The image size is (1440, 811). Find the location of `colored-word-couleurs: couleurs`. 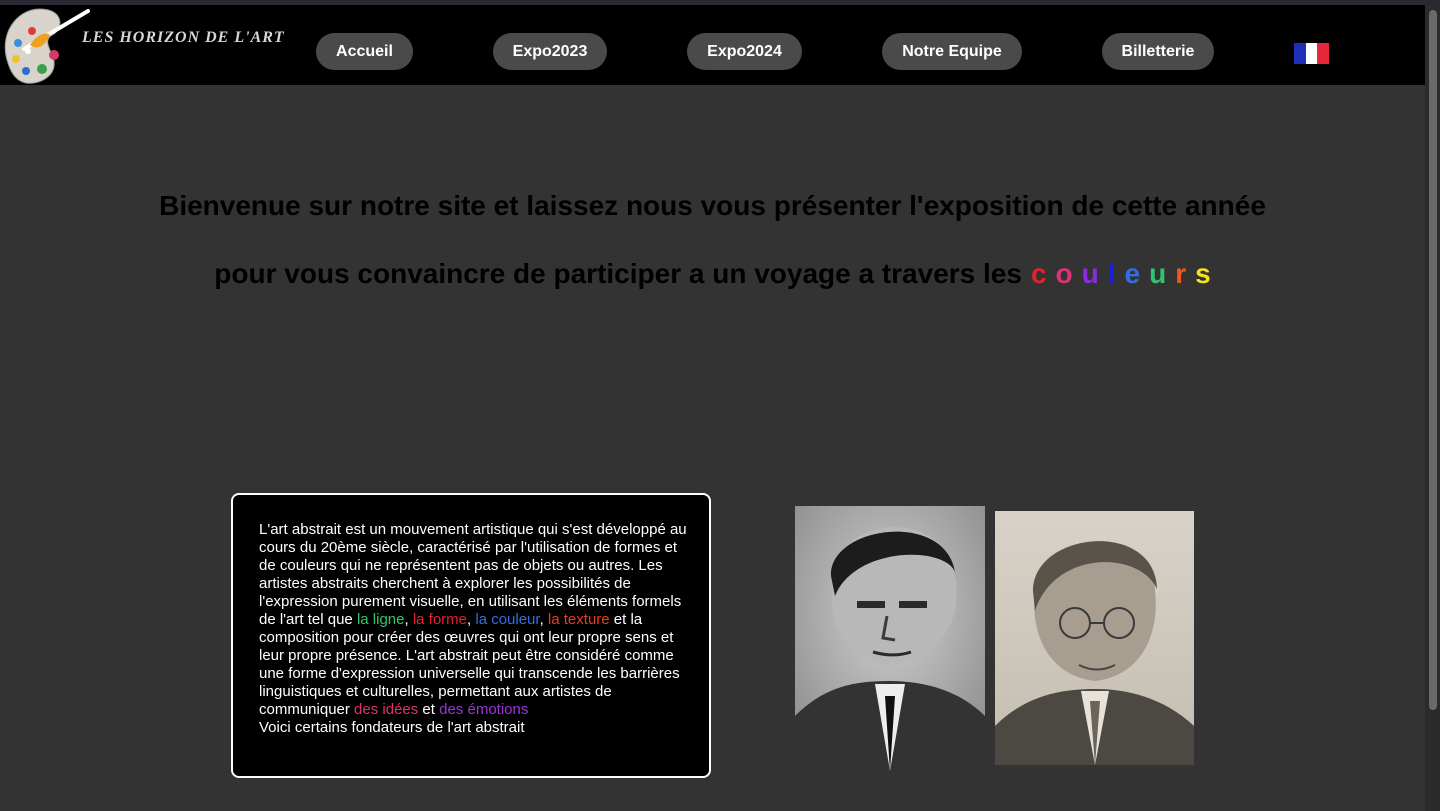

colored-word-couleurs: couleurs is located at coordinates (1116, 273).